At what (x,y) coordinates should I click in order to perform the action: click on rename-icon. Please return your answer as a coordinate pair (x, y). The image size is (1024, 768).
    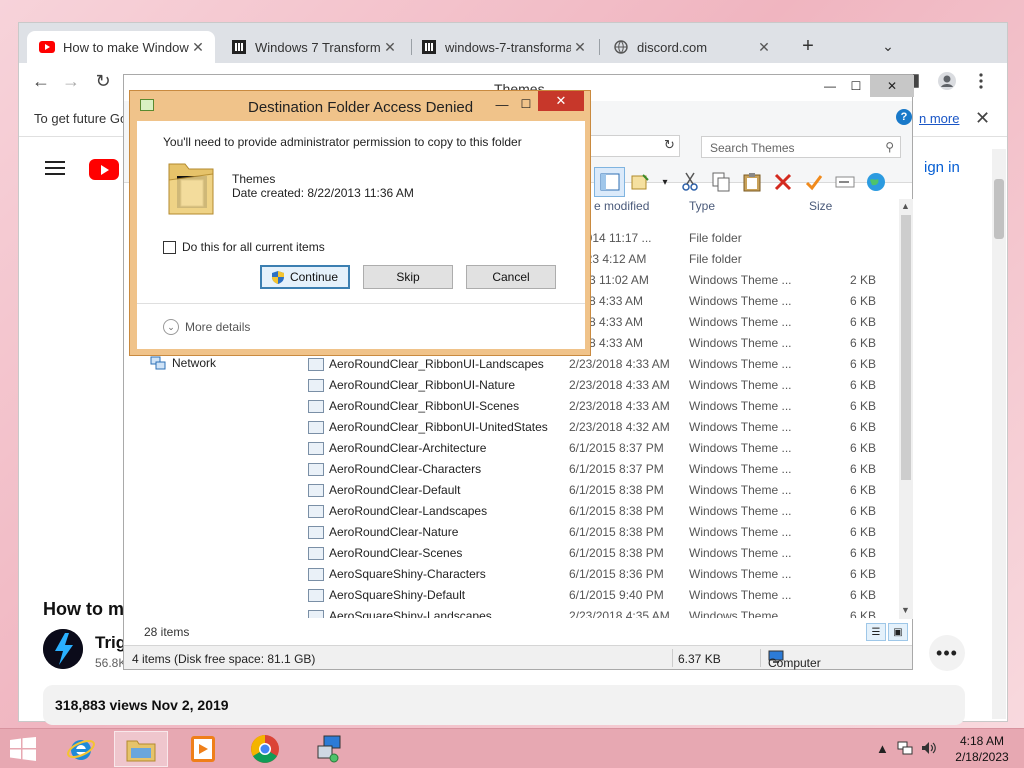
    Looking at the image, I should click on (844, 182).